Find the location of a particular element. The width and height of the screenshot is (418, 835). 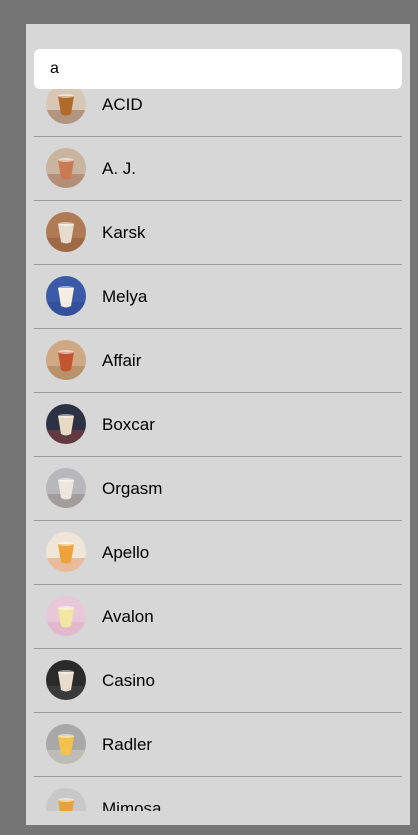

drink-name: Boxcar is located at coordinates (128, 424).